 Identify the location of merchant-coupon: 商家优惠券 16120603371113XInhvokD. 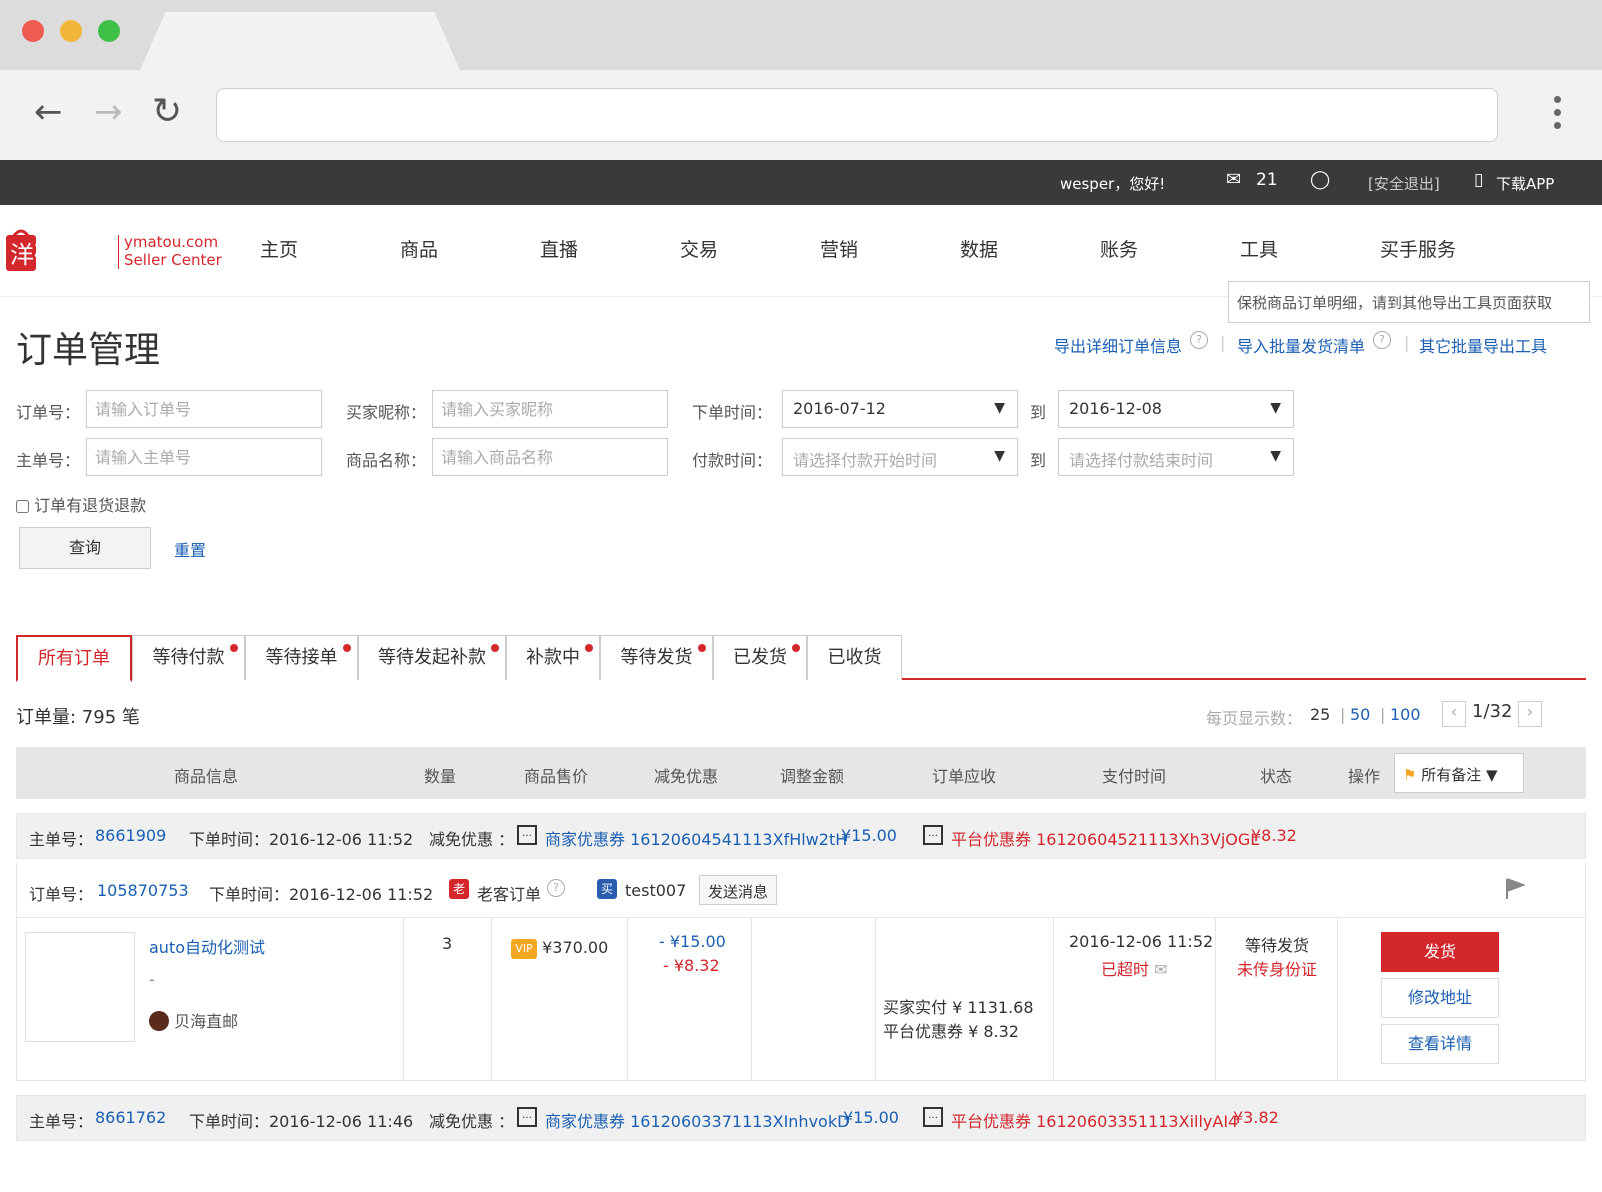
(697, 1120).